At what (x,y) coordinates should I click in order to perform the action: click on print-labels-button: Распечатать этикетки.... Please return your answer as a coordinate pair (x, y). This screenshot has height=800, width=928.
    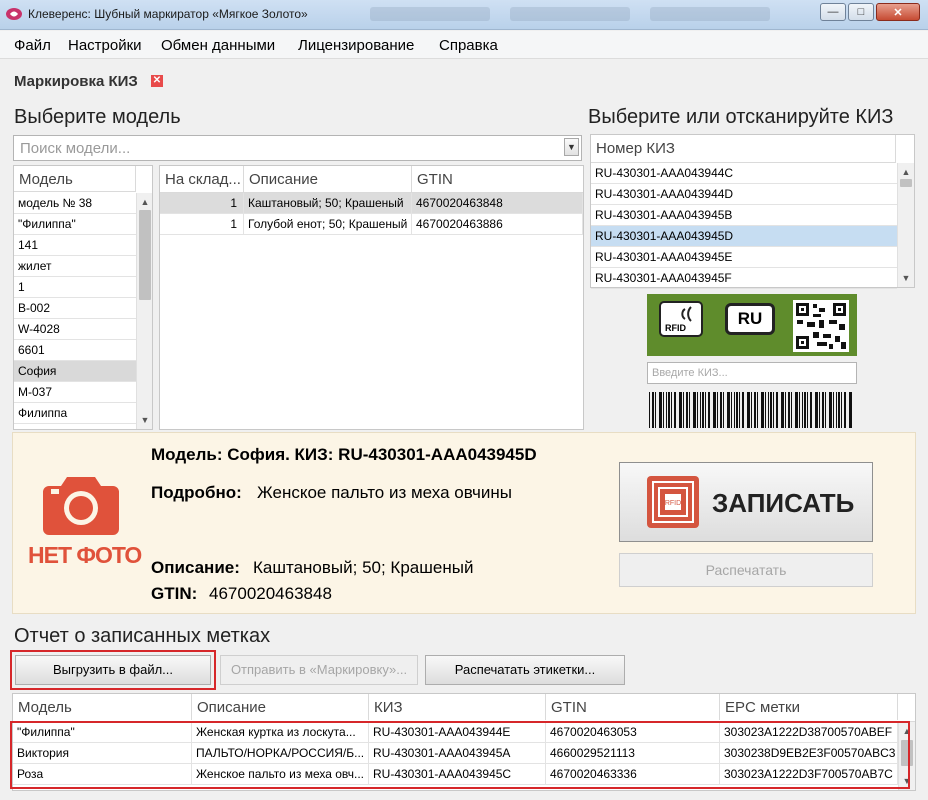
    Looking at the image, I should click on (525, 670).